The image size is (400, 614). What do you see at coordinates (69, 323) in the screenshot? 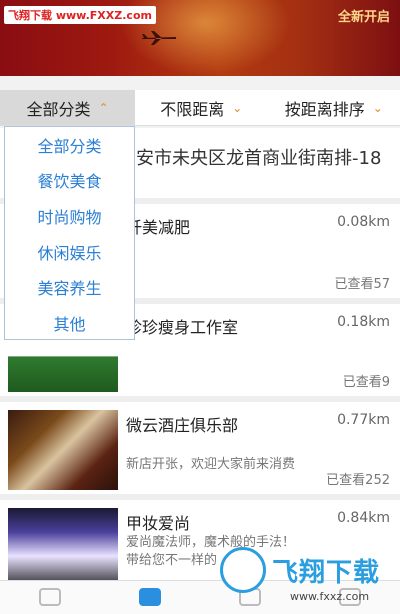
I see `dropdown-item-other: 其他` at bounding box center [69, 323].